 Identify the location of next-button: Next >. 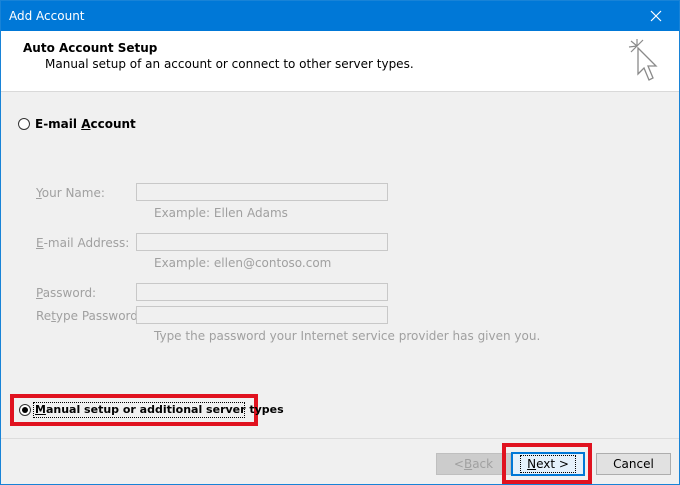
(548, 464).